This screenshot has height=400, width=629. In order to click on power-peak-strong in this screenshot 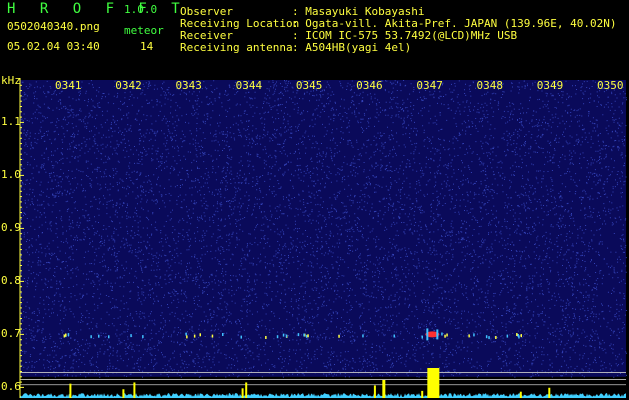, I will do `click(433, 383)`.